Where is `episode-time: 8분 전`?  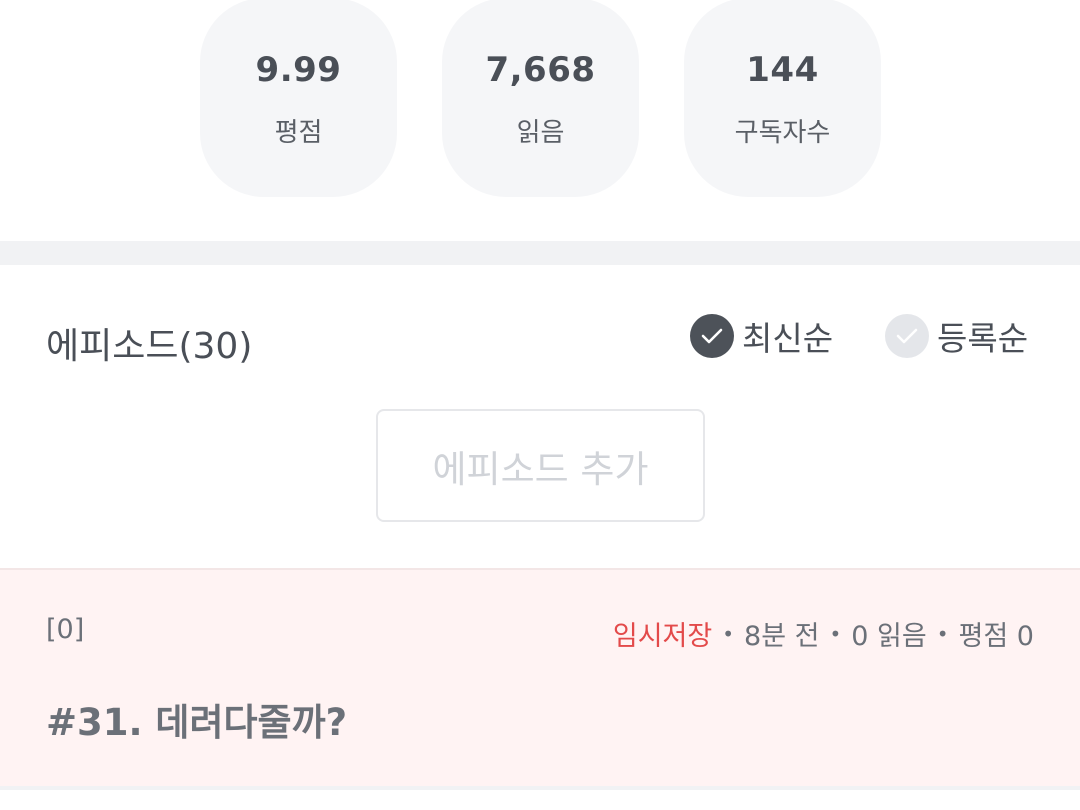
episode-time: 8분 전 is located at coordinates (782, 636).